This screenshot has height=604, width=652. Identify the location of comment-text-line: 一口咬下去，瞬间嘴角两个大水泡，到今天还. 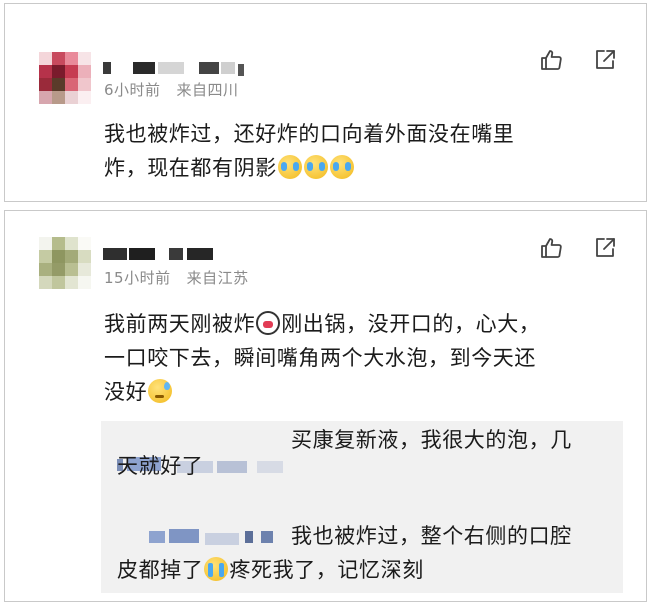
(320, 358).